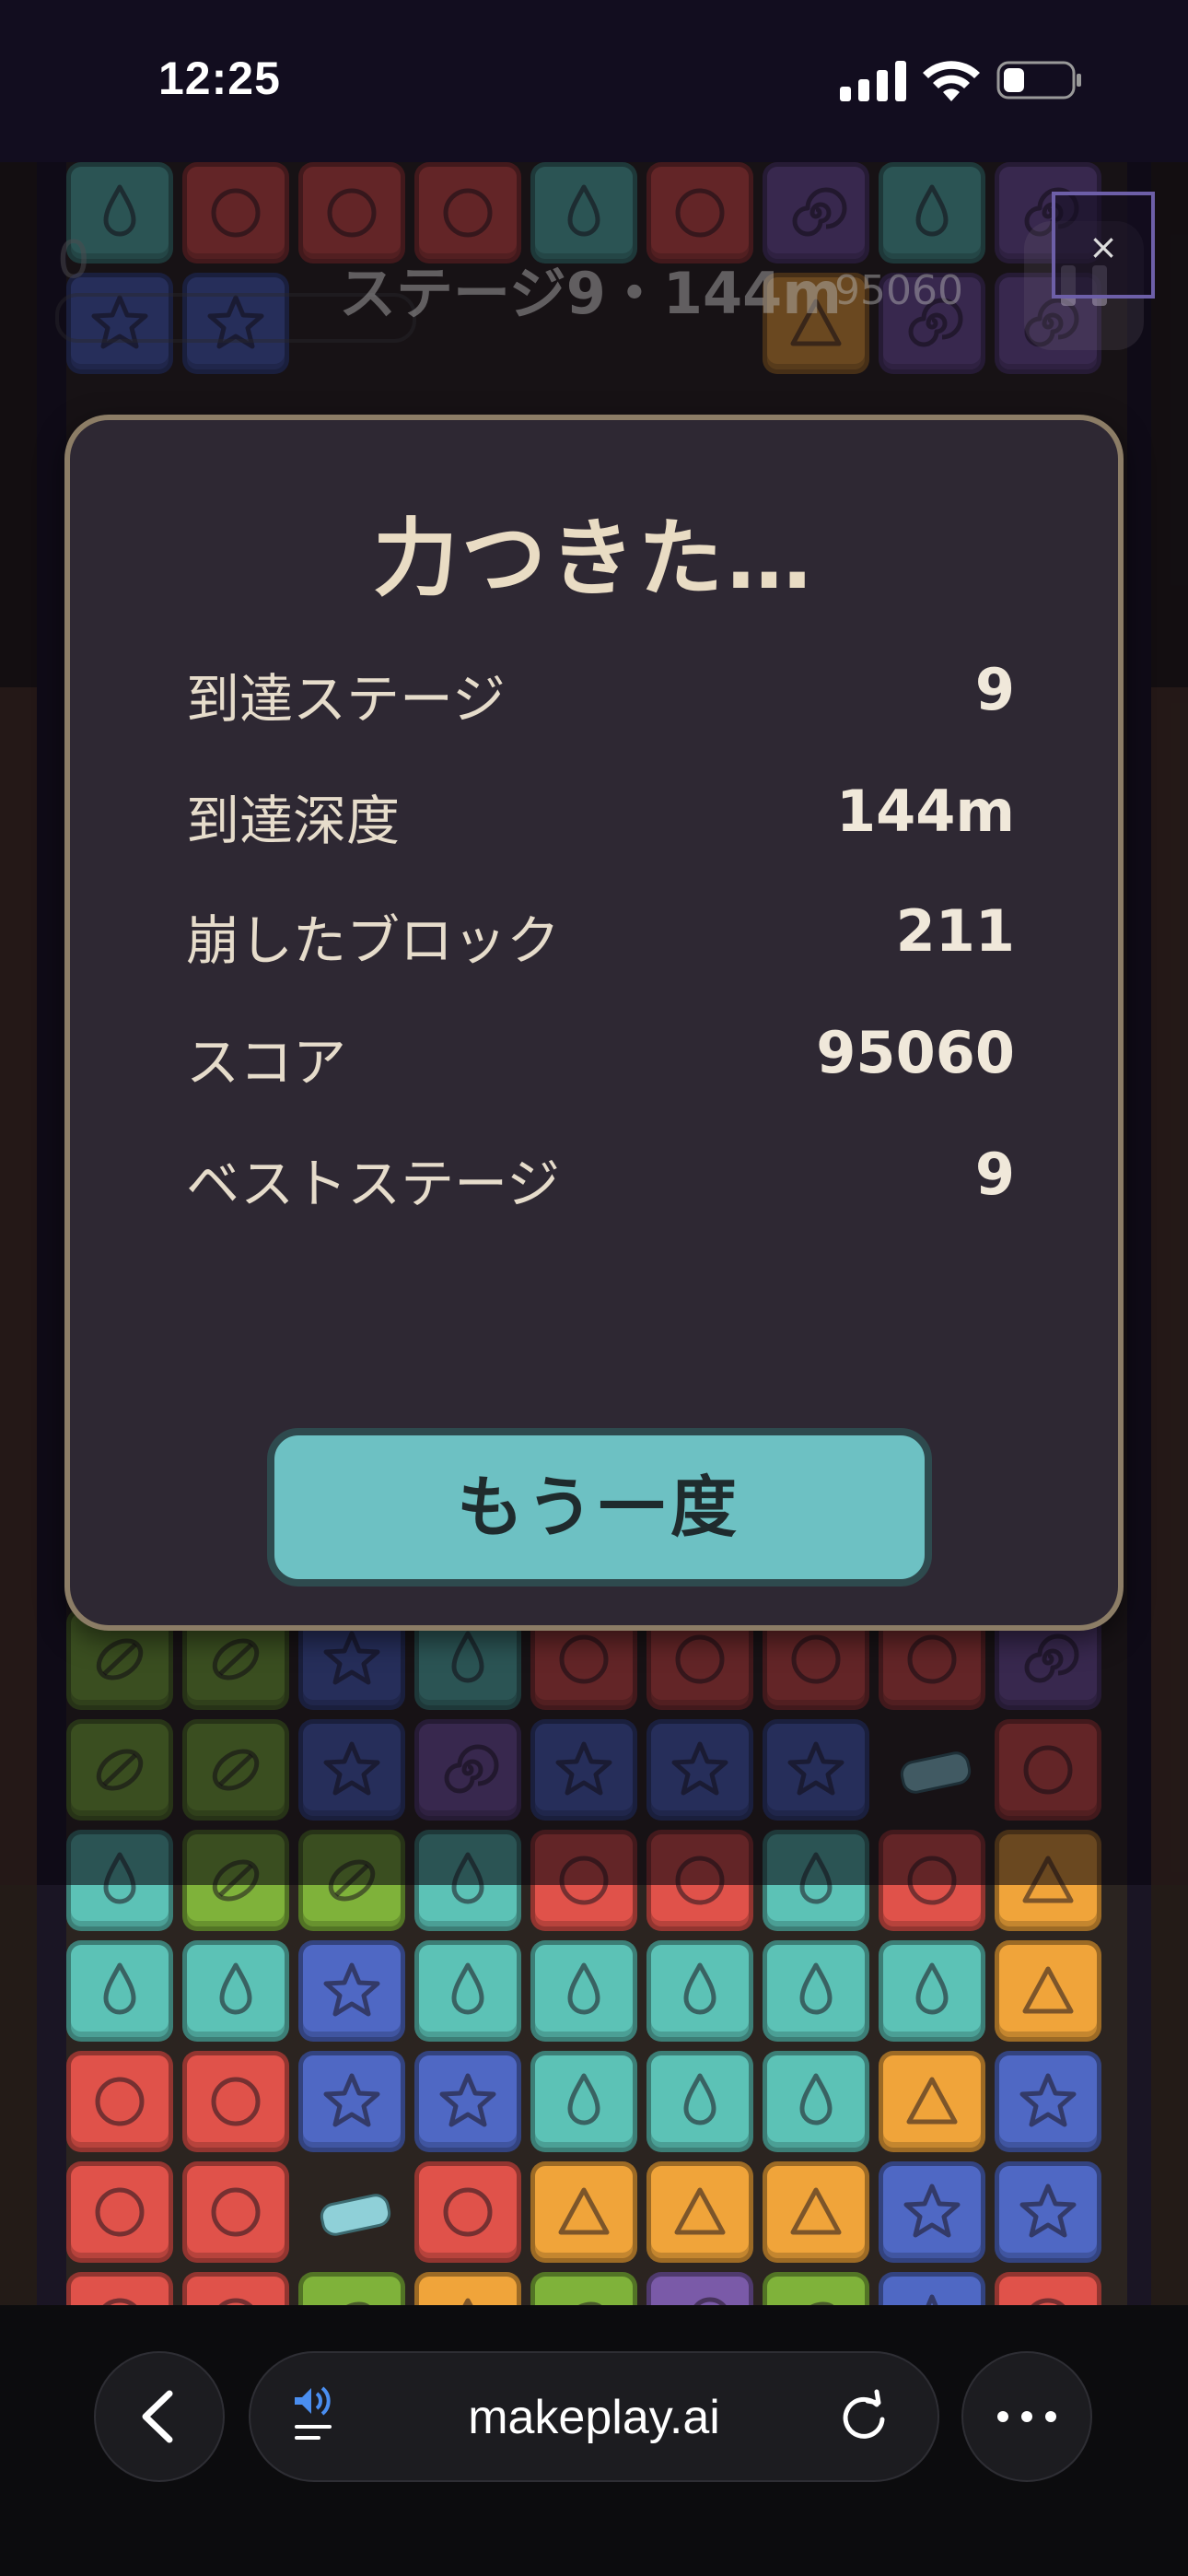  I want to click on back-chevron-icon, so click(157, 2416).